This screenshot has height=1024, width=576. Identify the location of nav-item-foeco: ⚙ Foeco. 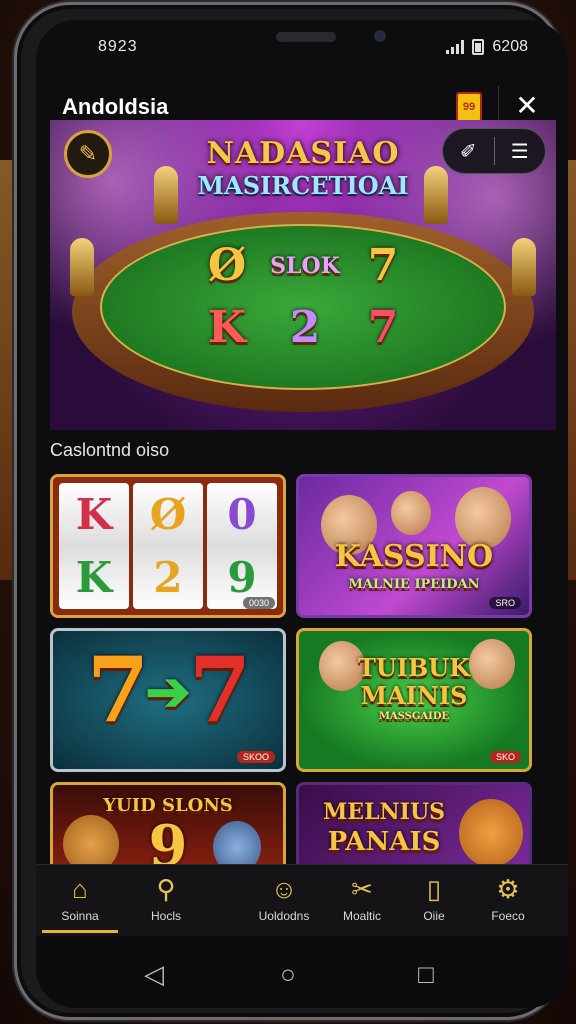
(508, 903).